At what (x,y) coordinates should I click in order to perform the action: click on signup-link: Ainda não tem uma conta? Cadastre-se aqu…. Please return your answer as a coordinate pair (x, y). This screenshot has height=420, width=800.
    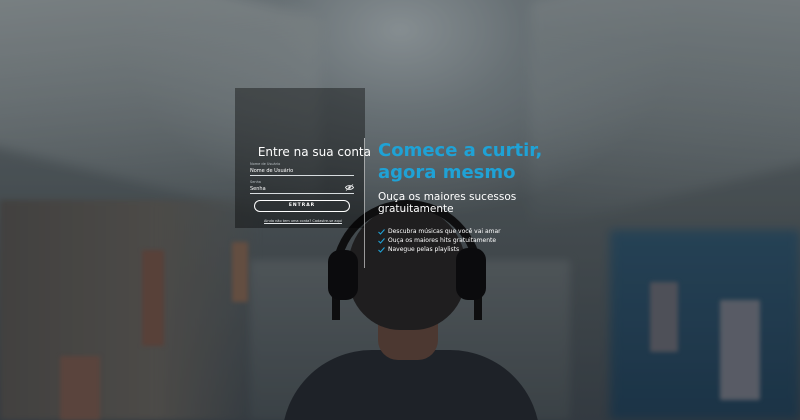
    Looking at the image, I should click on (303, 221).